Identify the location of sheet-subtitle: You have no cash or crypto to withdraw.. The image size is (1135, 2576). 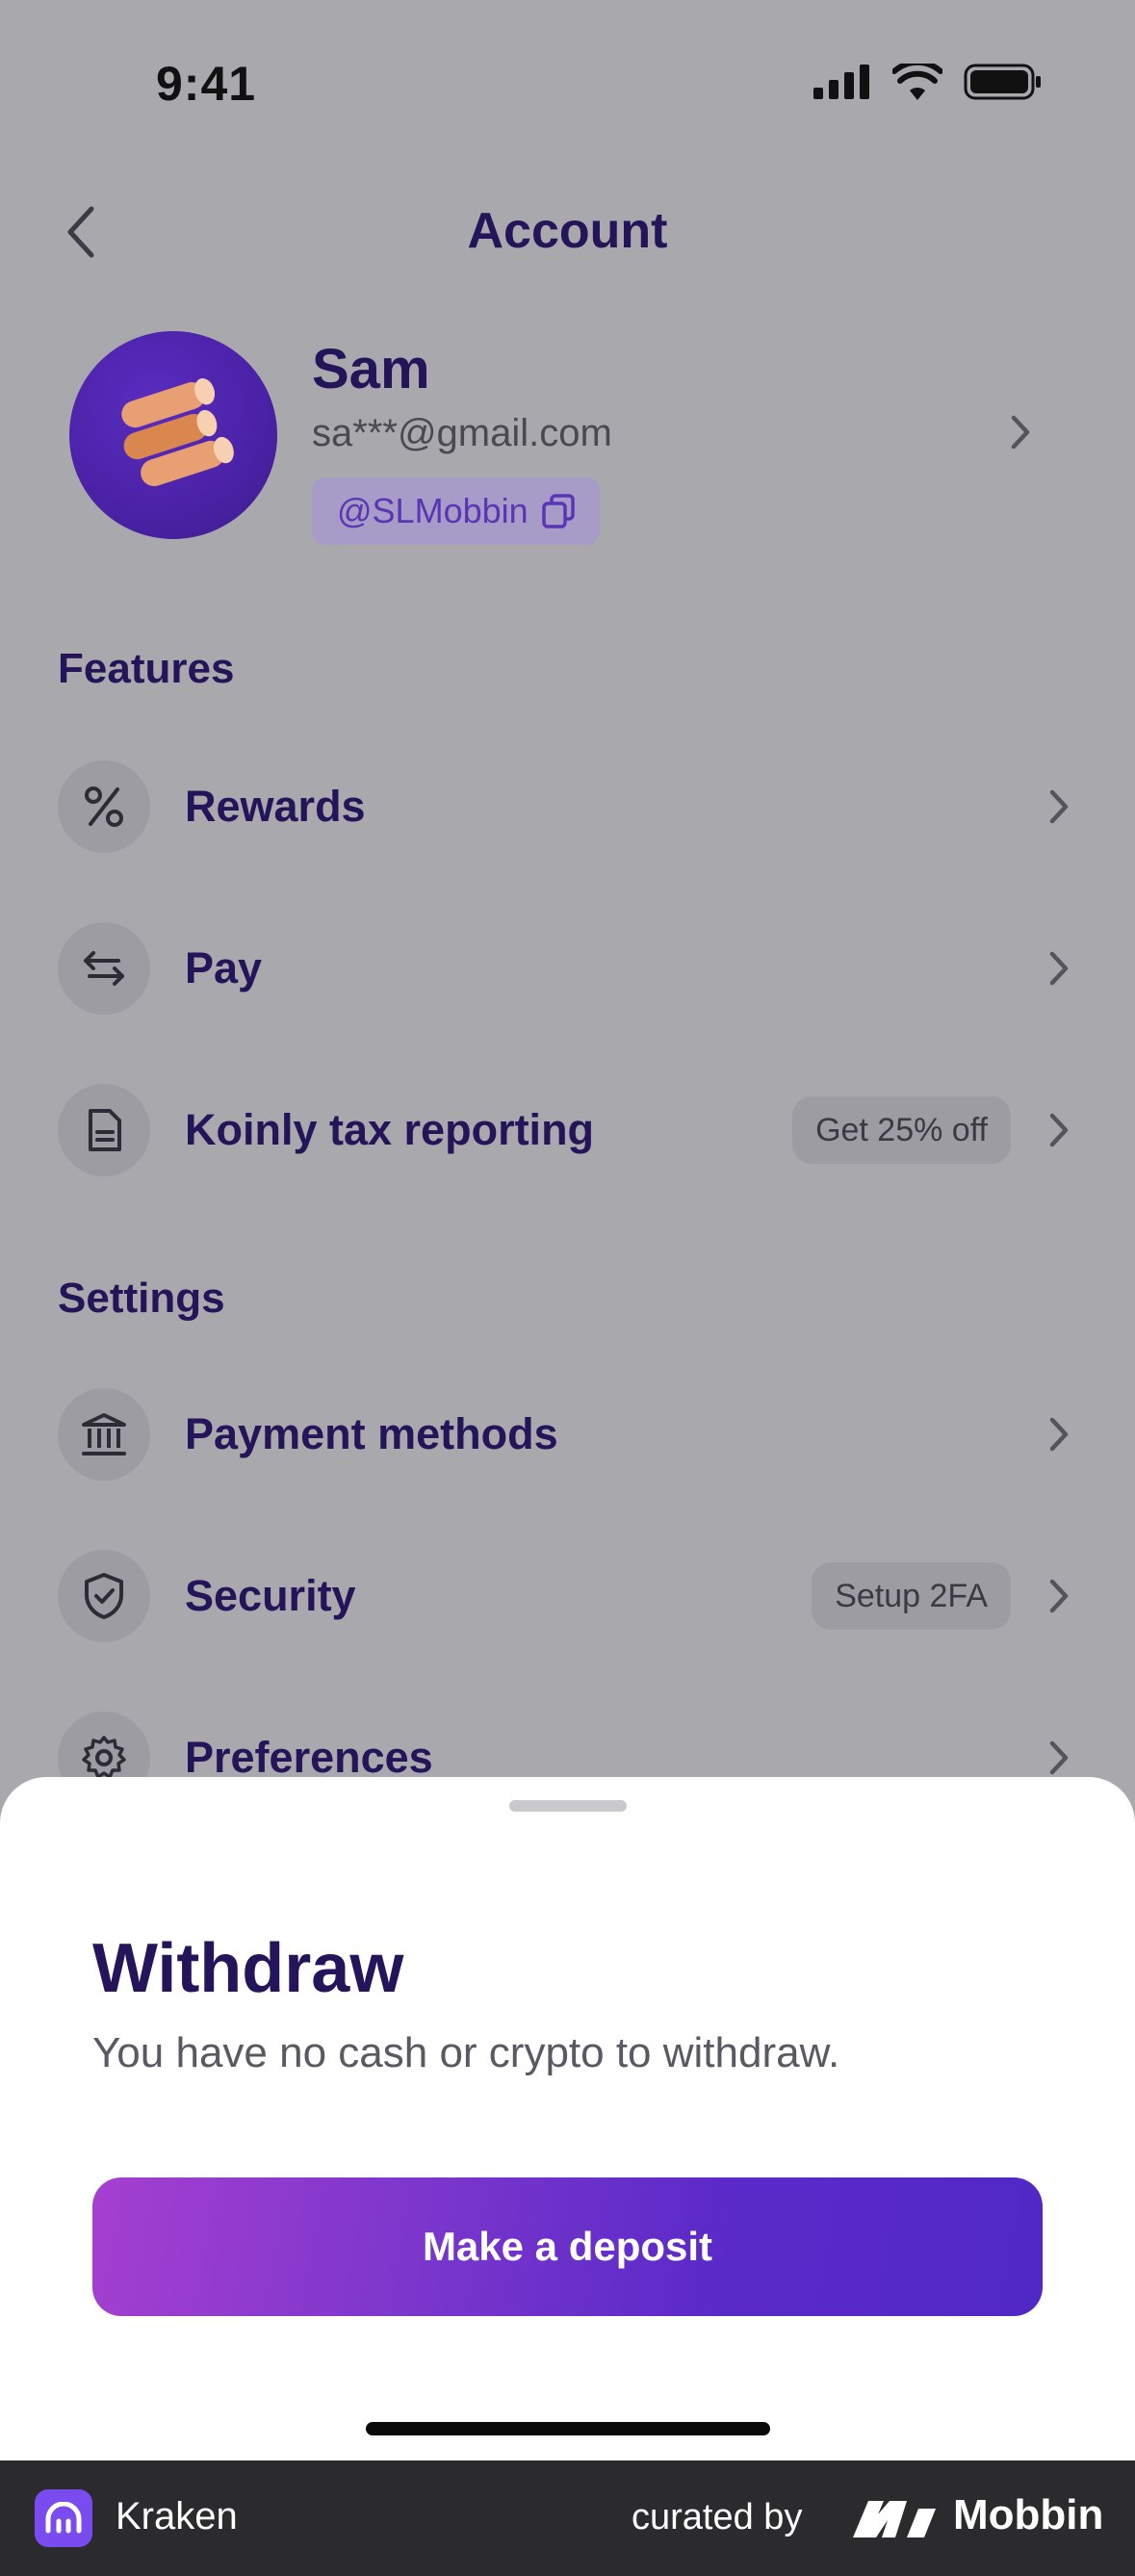
(466, 2053).